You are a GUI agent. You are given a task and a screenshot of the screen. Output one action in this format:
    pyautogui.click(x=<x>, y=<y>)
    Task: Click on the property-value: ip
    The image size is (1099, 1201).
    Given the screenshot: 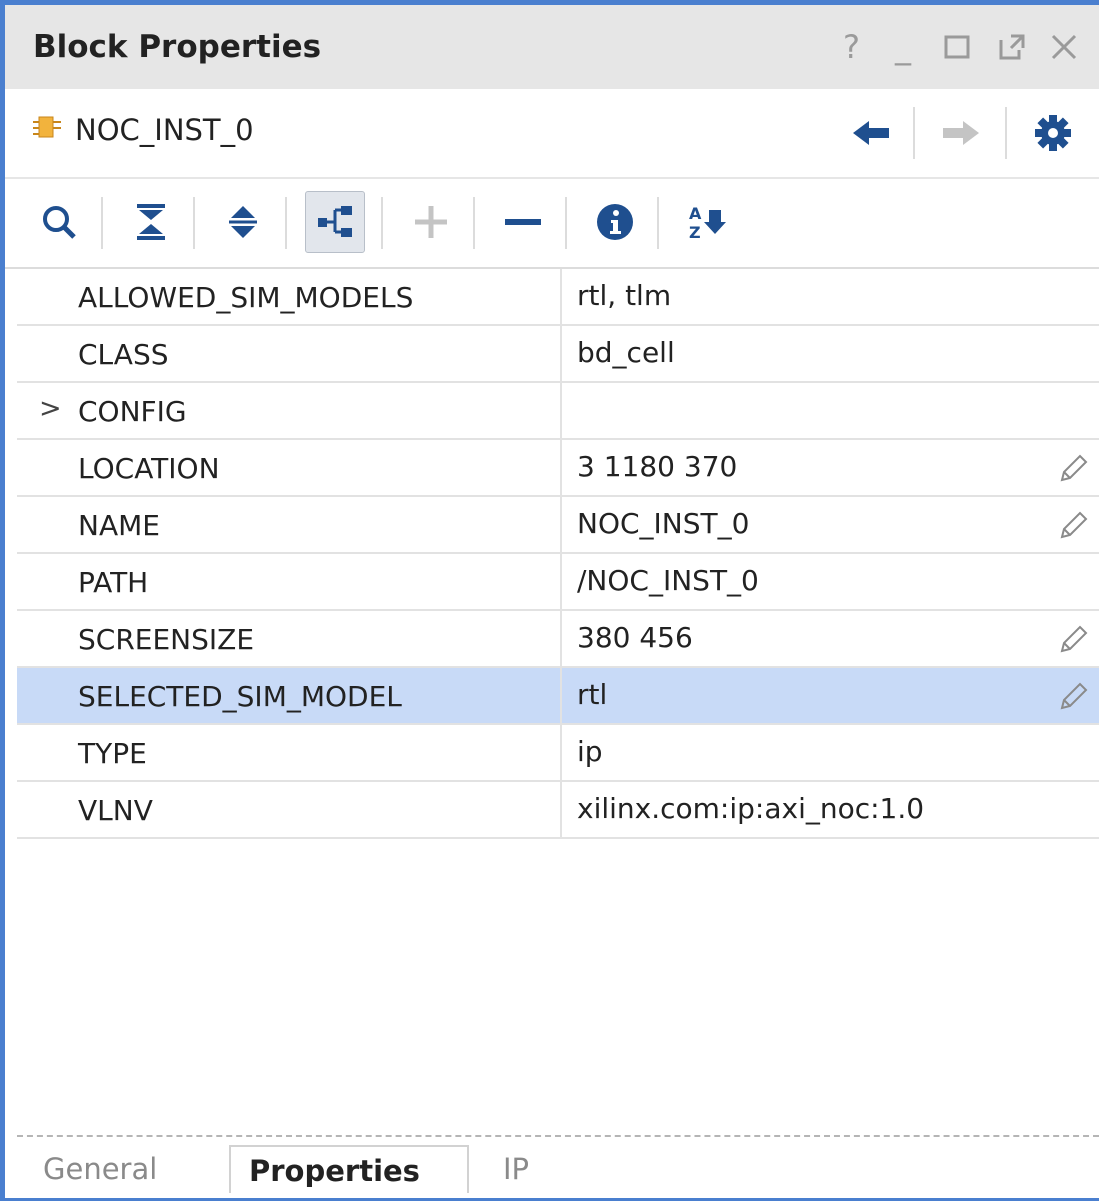 What is the action you would take?
    pyautogui.click(x=590, y=751)
    